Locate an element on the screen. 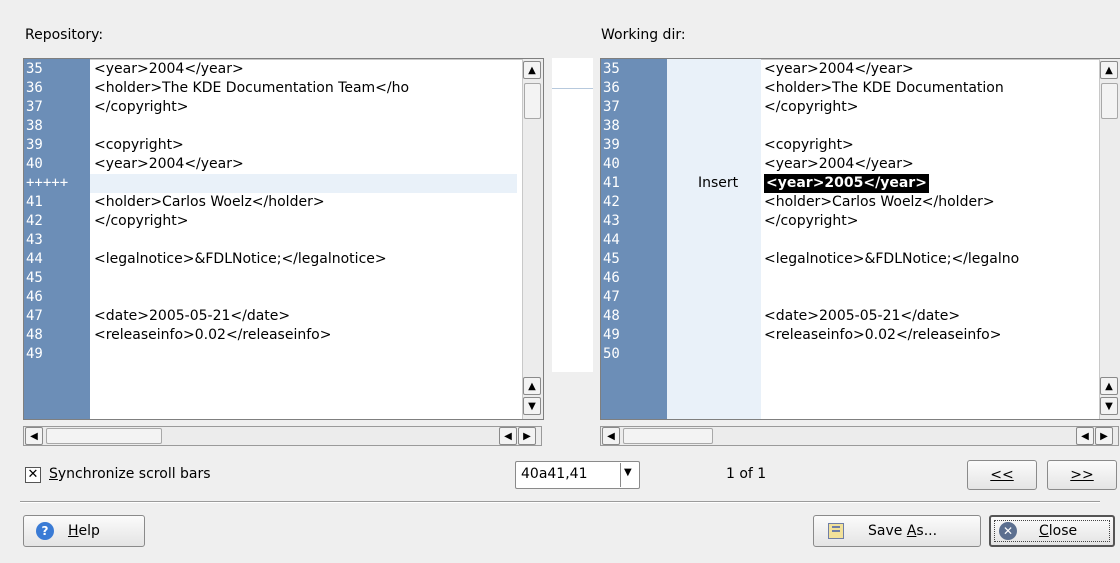 Image resolution: width=1120 pixels, height=563 pixels. code-line: 48 <releaseinfo>0.02</releaseinfo> is located at coordinates (283, 335).